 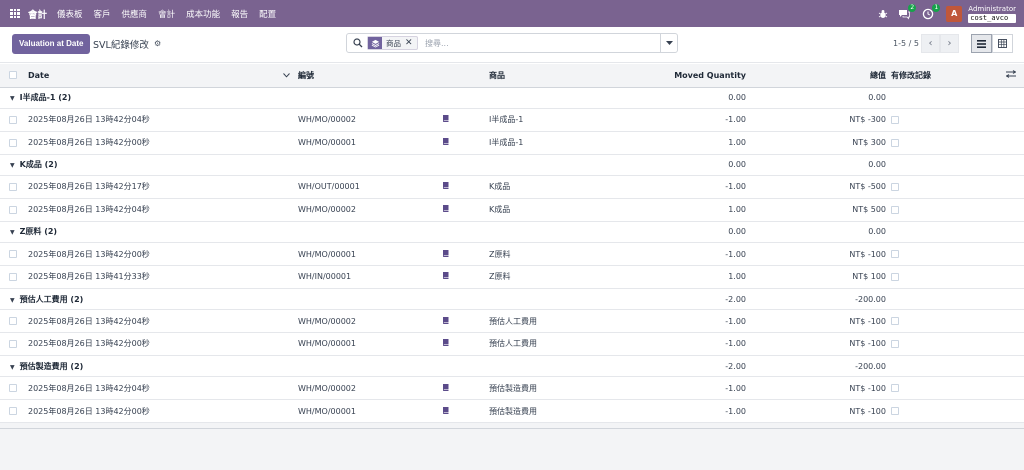 I want to click on search-options-toggle, so click(x=668, y=43).